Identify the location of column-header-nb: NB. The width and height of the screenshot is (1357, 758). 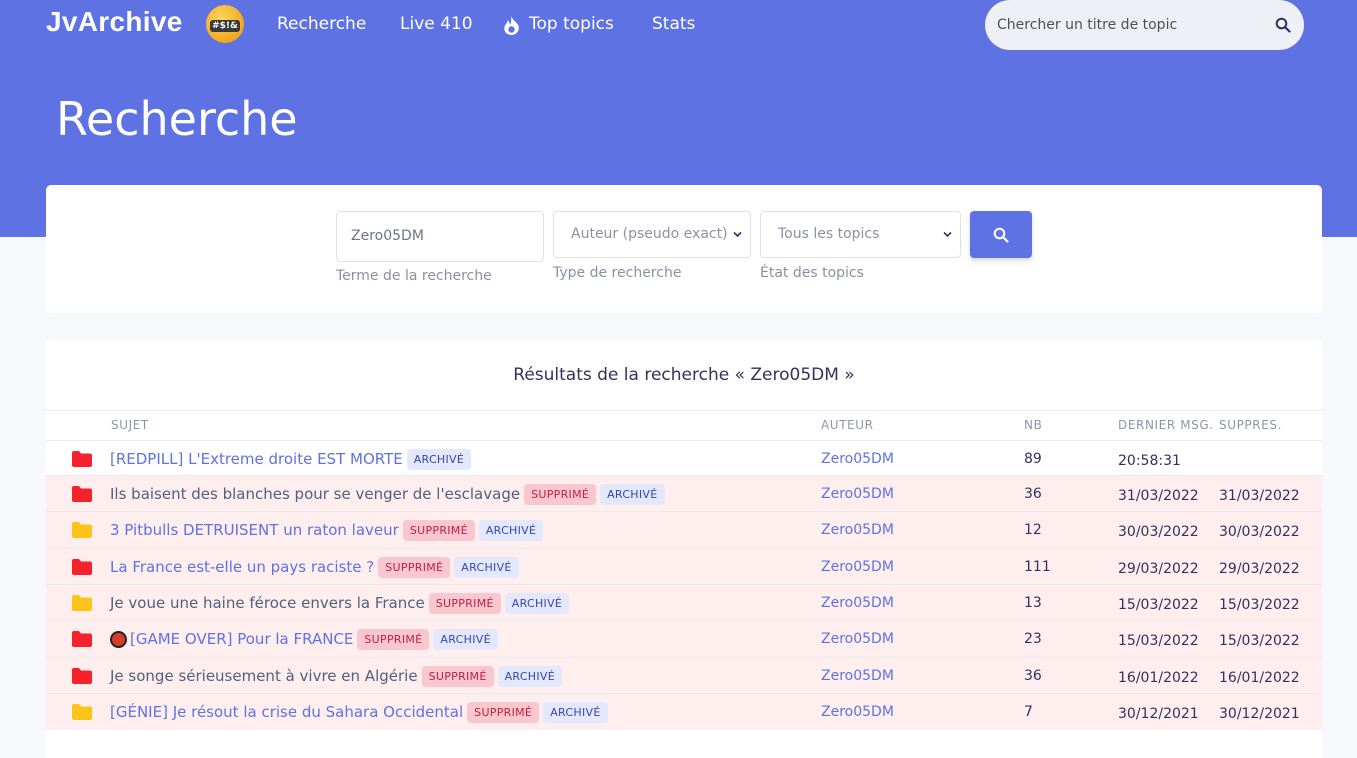
(1033, 425).